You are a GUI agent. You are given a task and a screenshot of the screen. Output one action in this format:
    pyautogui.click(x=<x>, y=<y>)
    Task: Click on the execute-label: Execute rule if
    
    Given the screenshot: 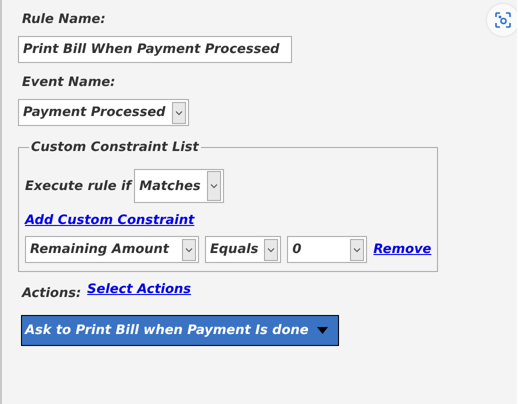 What is the action you would take?
    pyautogui.click(x=78, y=186)
    